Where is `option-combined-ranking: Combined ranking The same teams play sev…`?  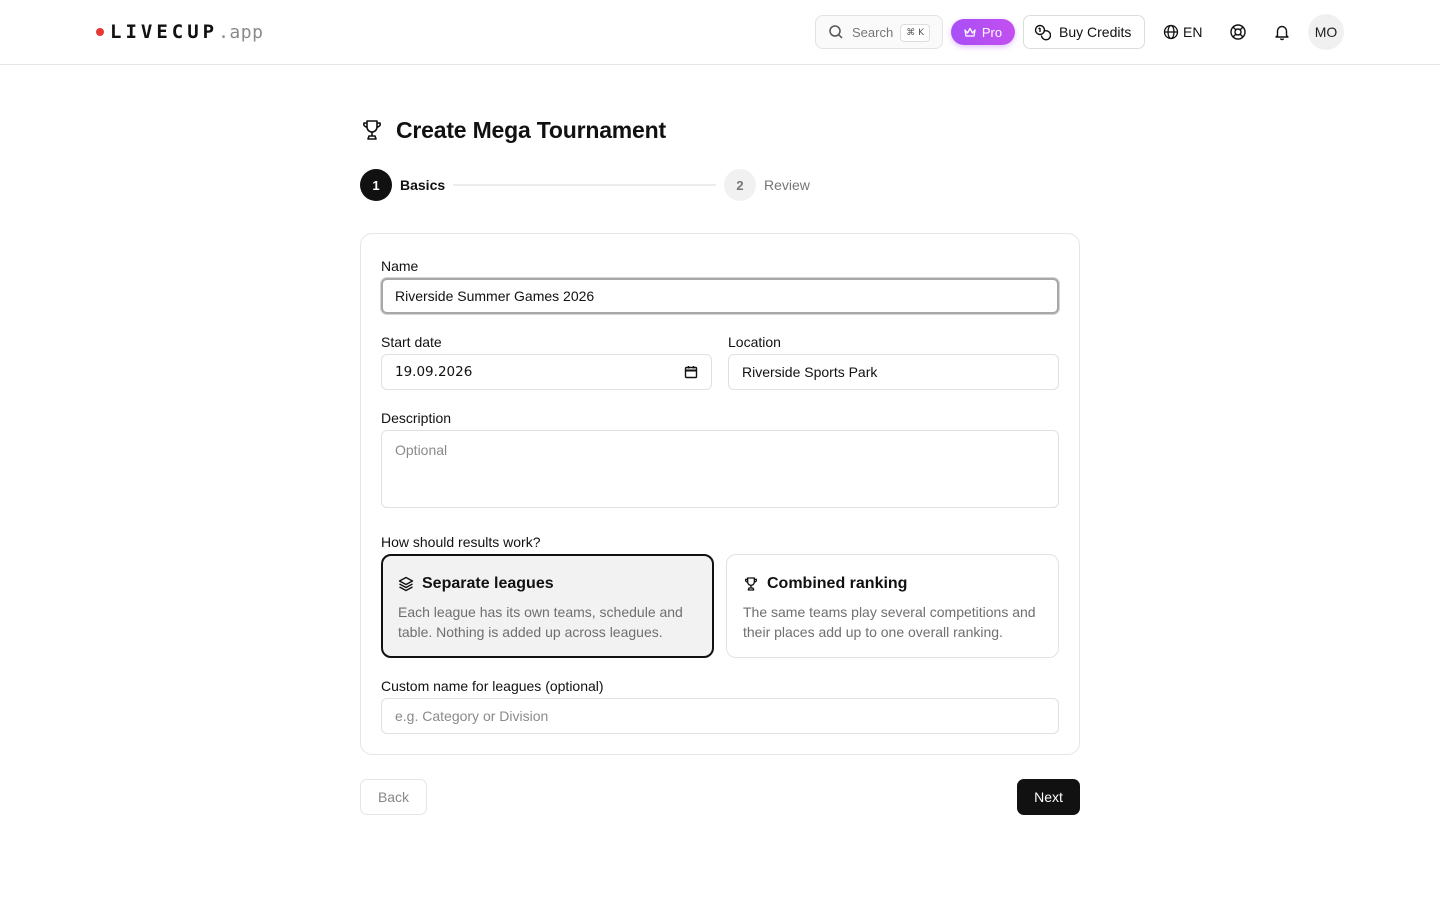
option-combined-ranking: Combined ranking The same teams play sev… is located at coordinates (892, 606).